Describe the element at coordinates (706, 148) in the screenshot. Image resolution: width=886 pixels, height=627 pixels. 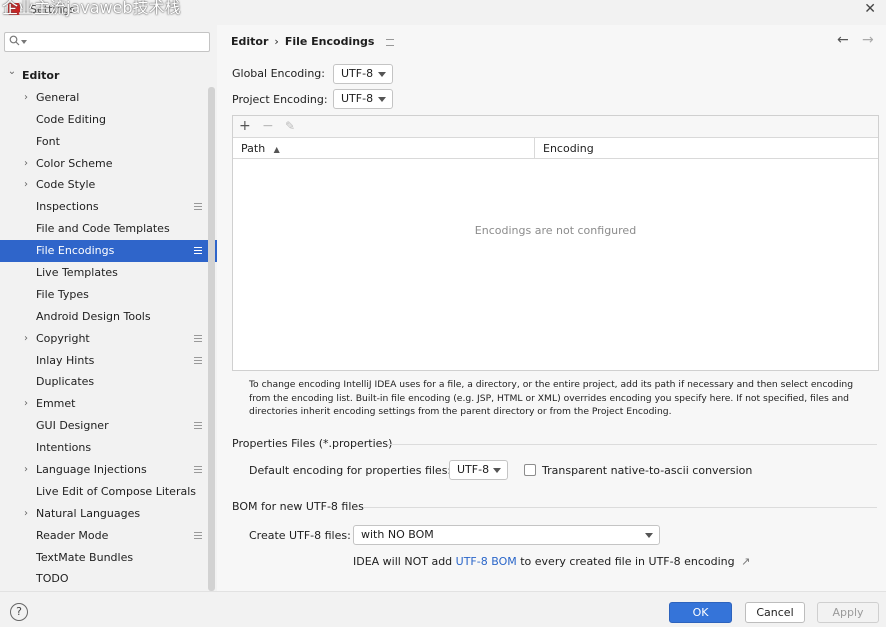
I see `column-header-encoding: Encoding` at that location.